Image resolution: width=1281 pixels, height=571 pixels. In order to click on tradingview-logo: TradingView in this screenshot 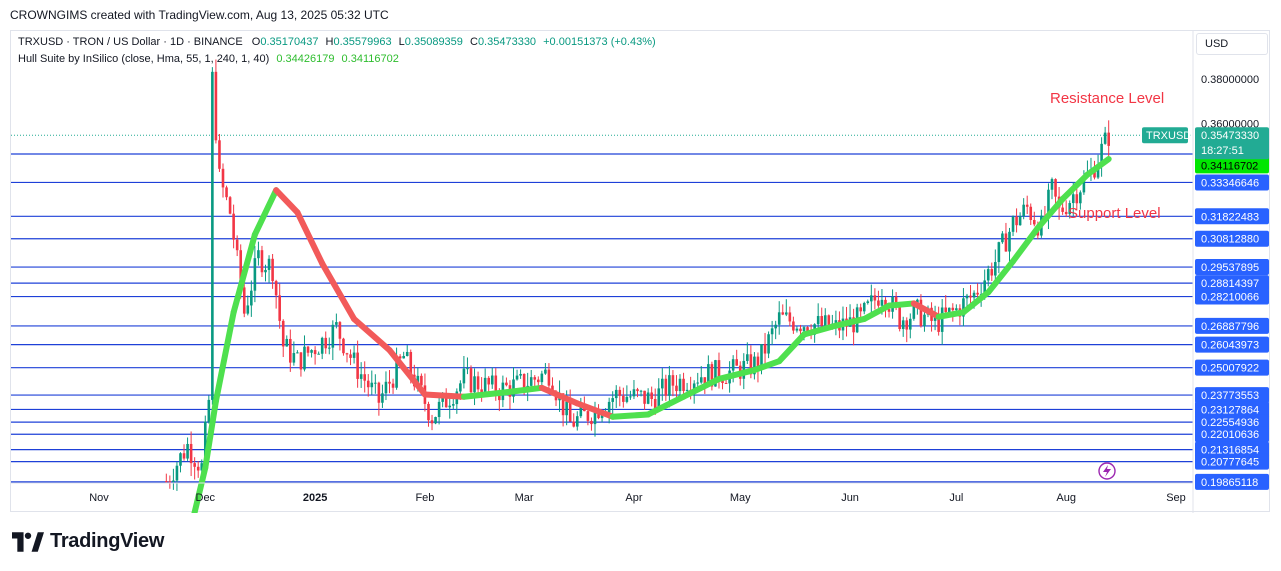, I will do `click(88, 541)`.